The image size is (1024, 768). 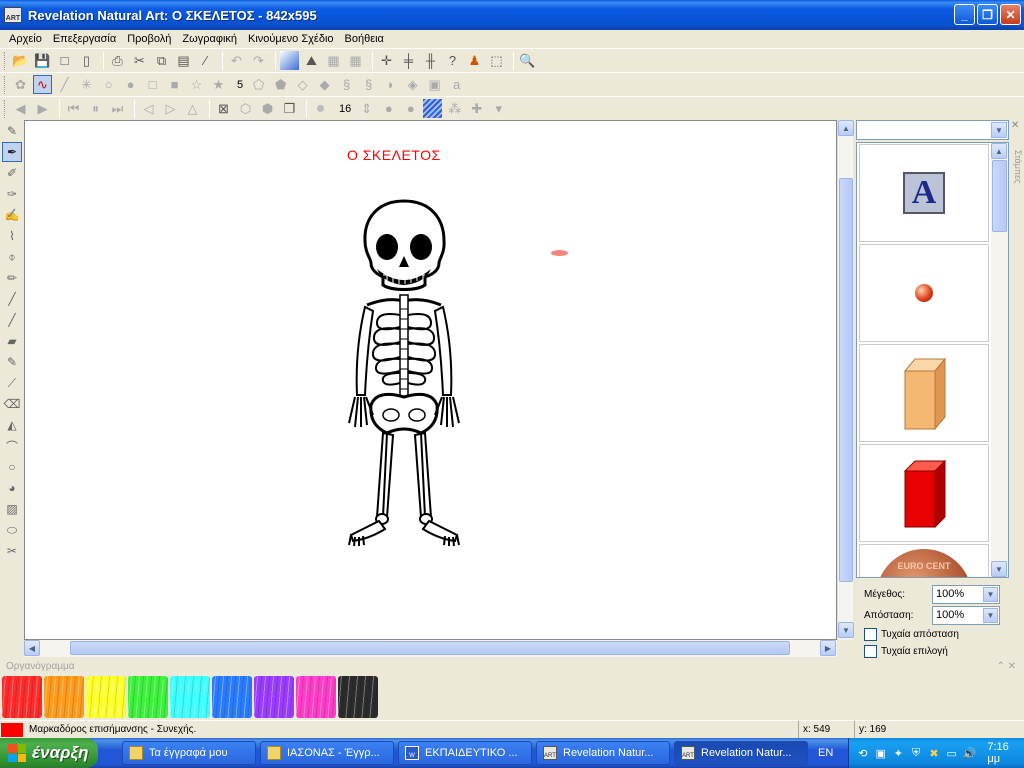 What do you see at coordinates (106, 697) in the screenshot?
I see `color-swatch-yellow` at bounding box center [106, 697].